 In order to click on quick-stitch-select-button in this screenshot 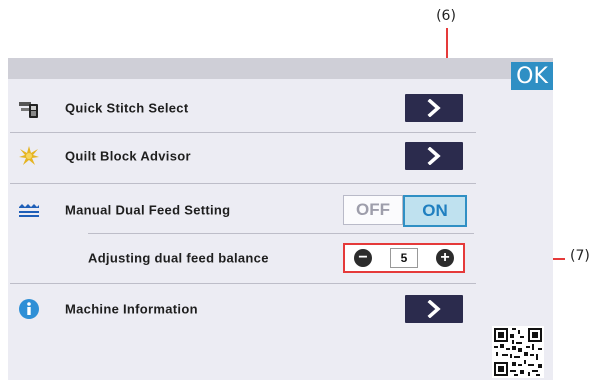, I will do `click(434, 108)`.